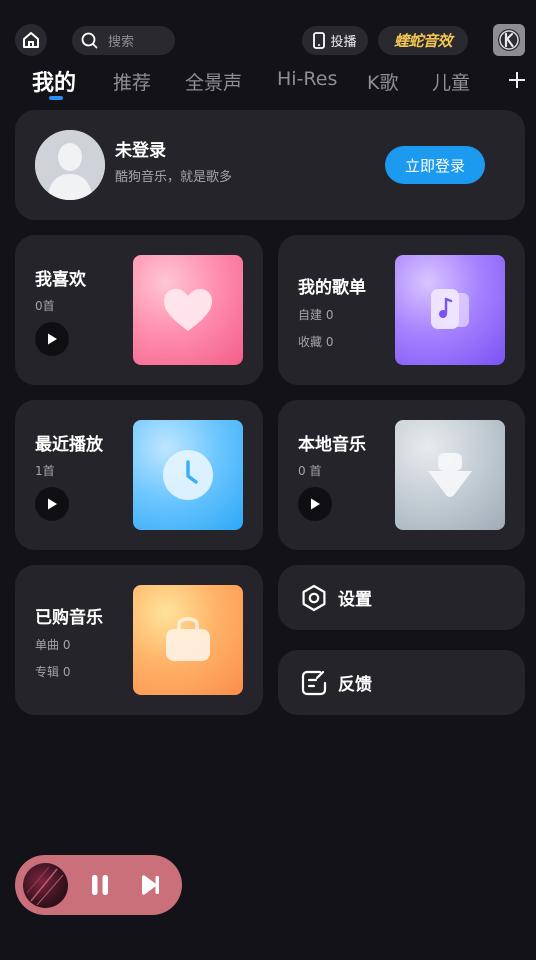 This screenshot has width=536, height=960. What do you see at coordinates (53, 672) in the screenshot?
I see `purchased-albums-count: 专辑 0` at bounding box center [53, 672].